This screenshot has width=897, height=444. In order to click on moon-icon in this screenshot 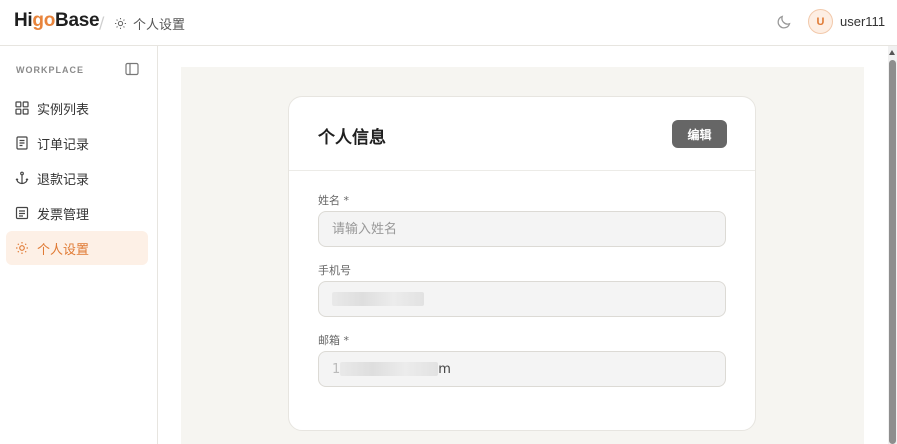, I will do `click(784, 22)`.